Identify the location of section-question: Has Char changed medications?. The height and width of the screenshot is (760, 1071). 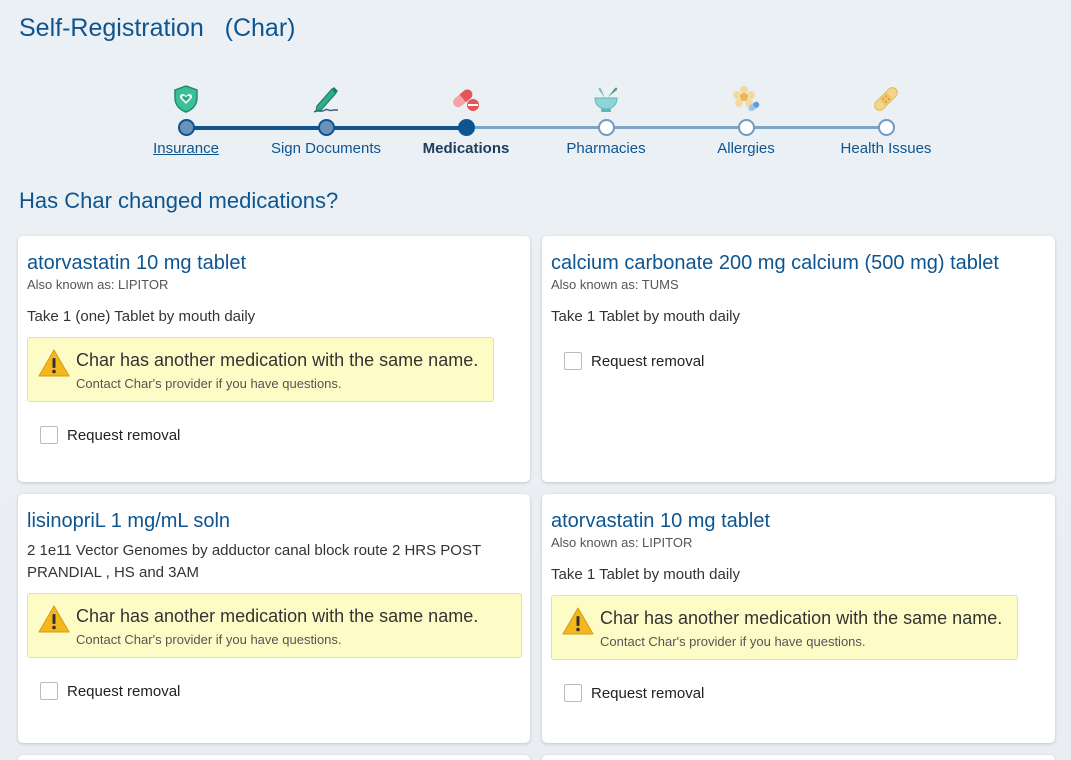
(179, 200).